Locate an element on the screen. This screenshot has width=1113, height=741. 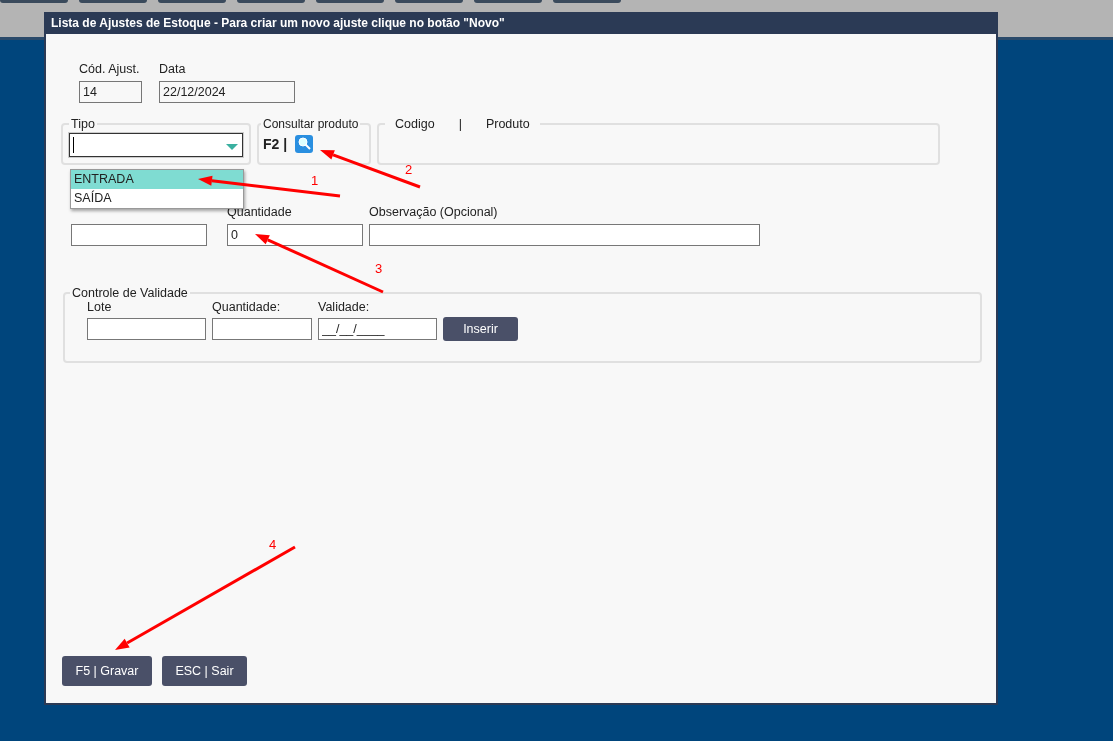
group-label: Controle de Validade is located at coordinates (130, 293).